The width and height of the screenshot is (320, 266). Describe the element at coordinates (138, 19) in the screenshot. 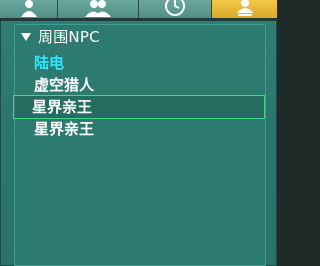

I see `tab-divider` at that location.